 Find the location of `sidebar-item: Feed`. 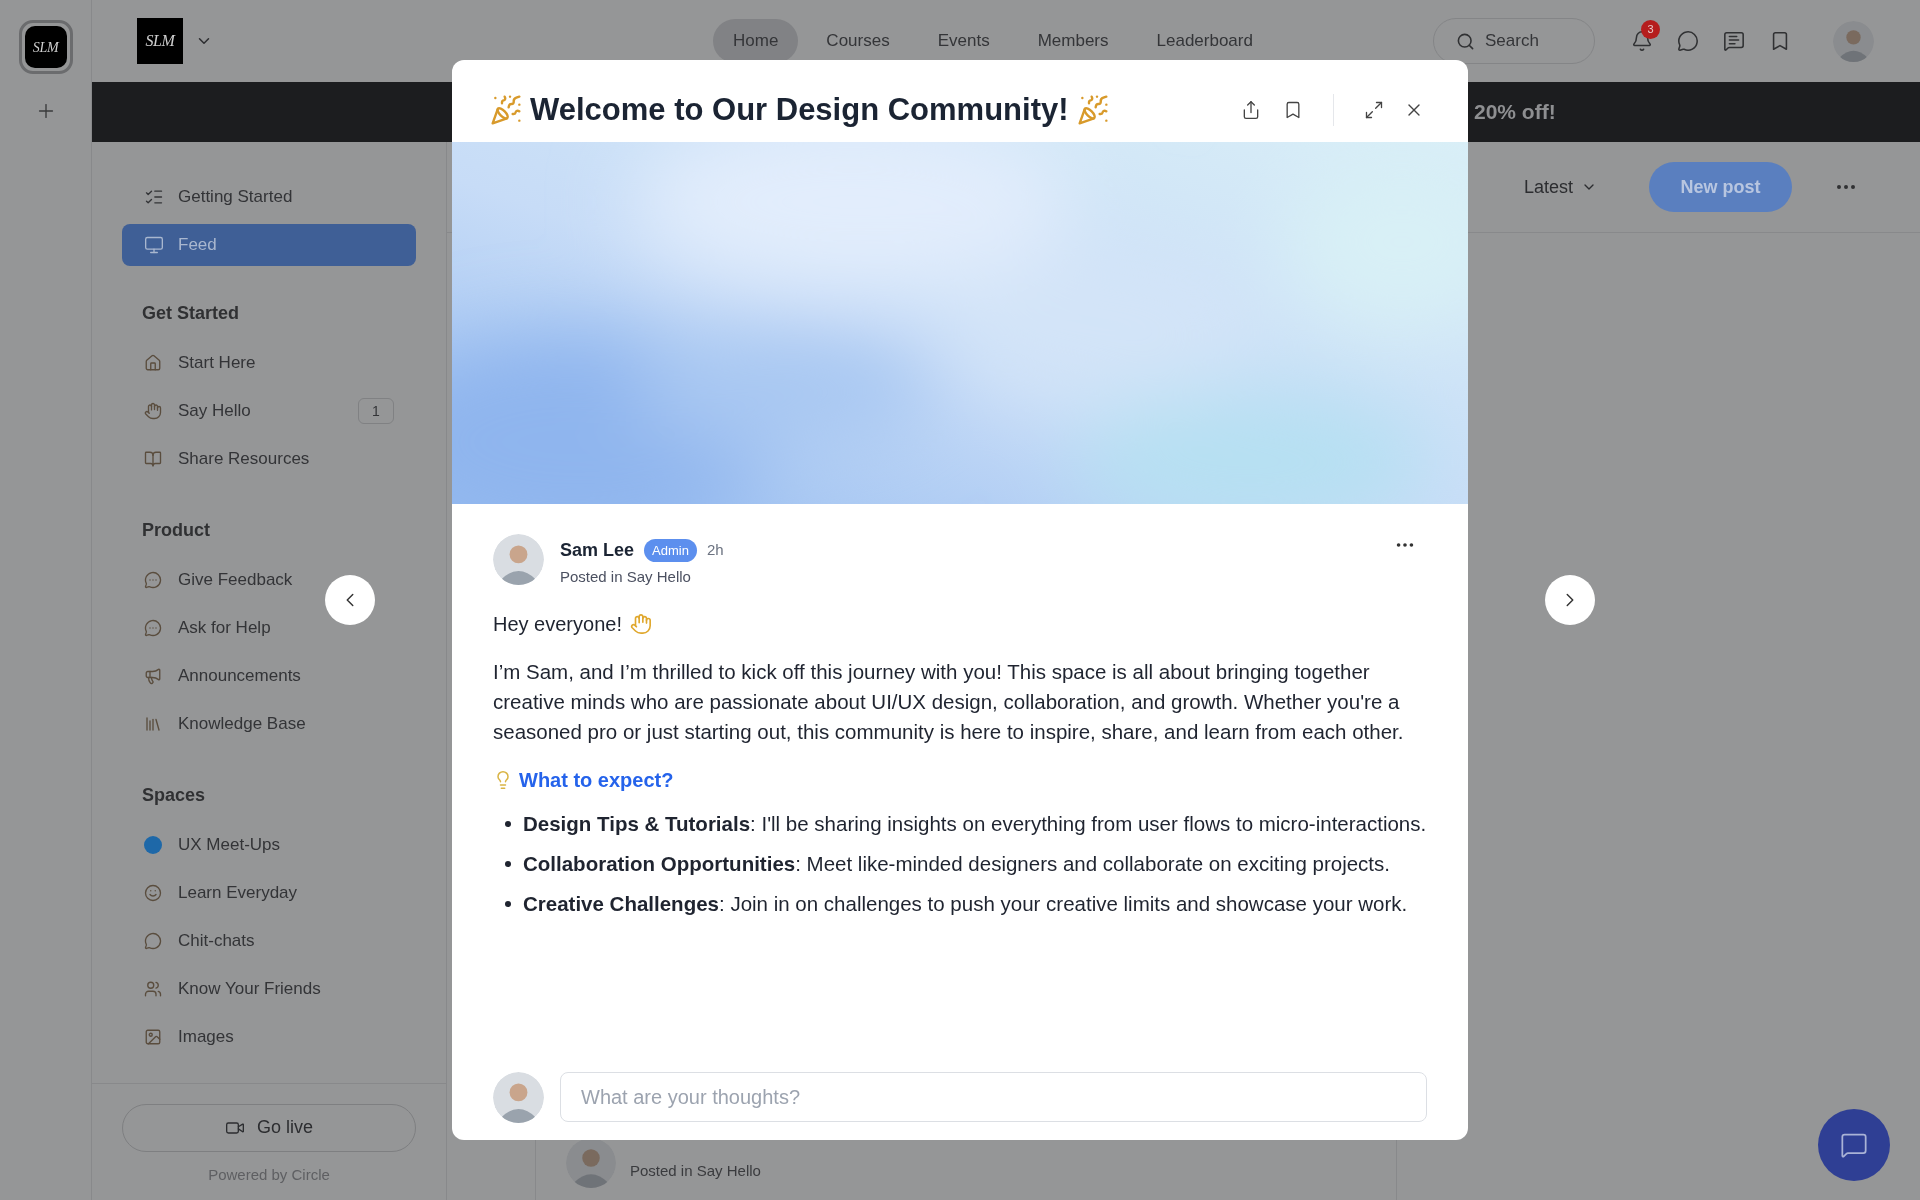

sidebar-item: Feed is located at coordinates (269, 245).